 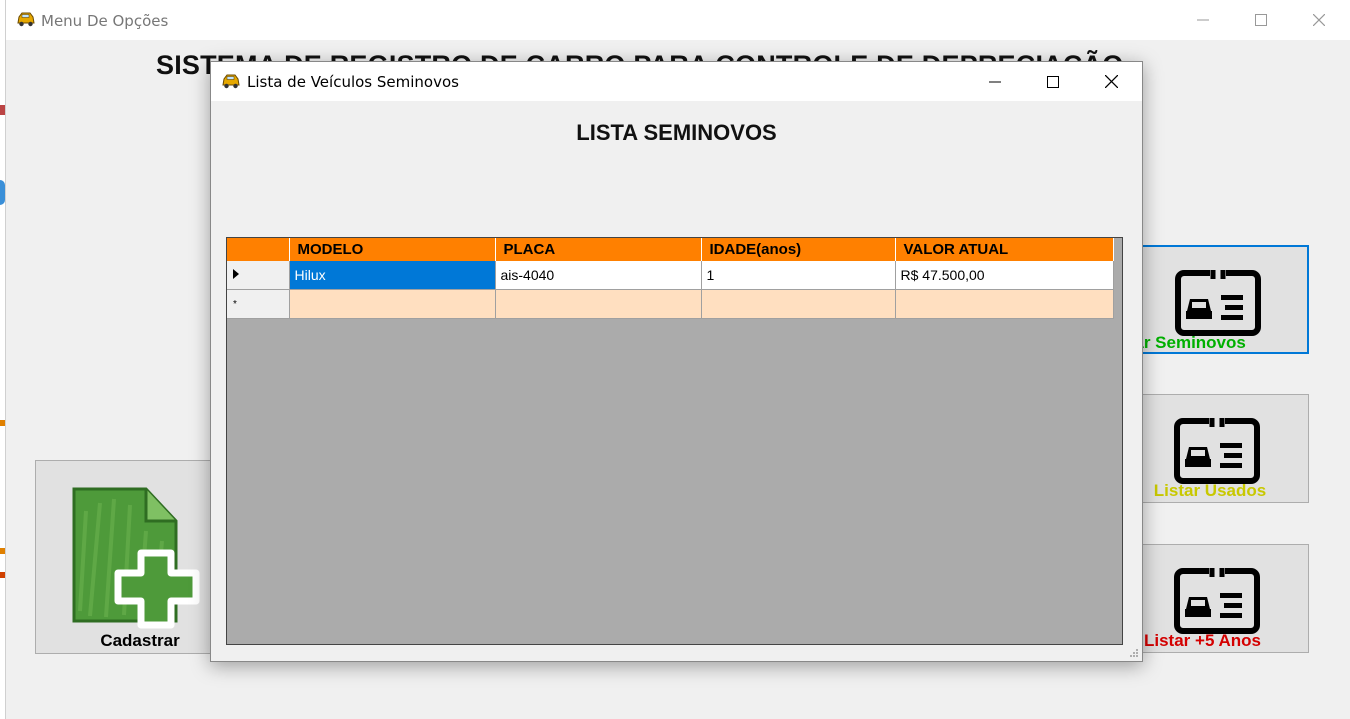 I want to click on grid-header-row: MODELO PLACA IDADE(anos) VALOR ATUAL, so click(x=670, y=249).